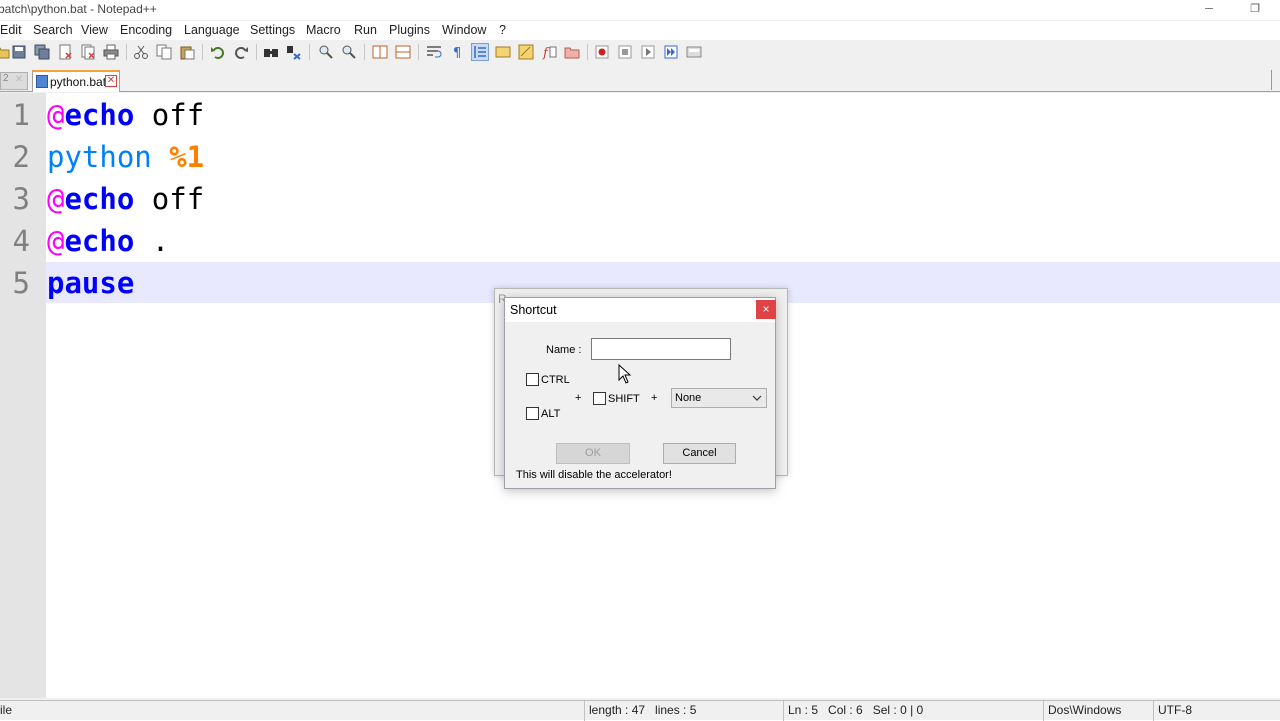  What do you see at coordinates (218, 52) in the screenshot?
I see `undo-icon` at bounding box center [218, 52].